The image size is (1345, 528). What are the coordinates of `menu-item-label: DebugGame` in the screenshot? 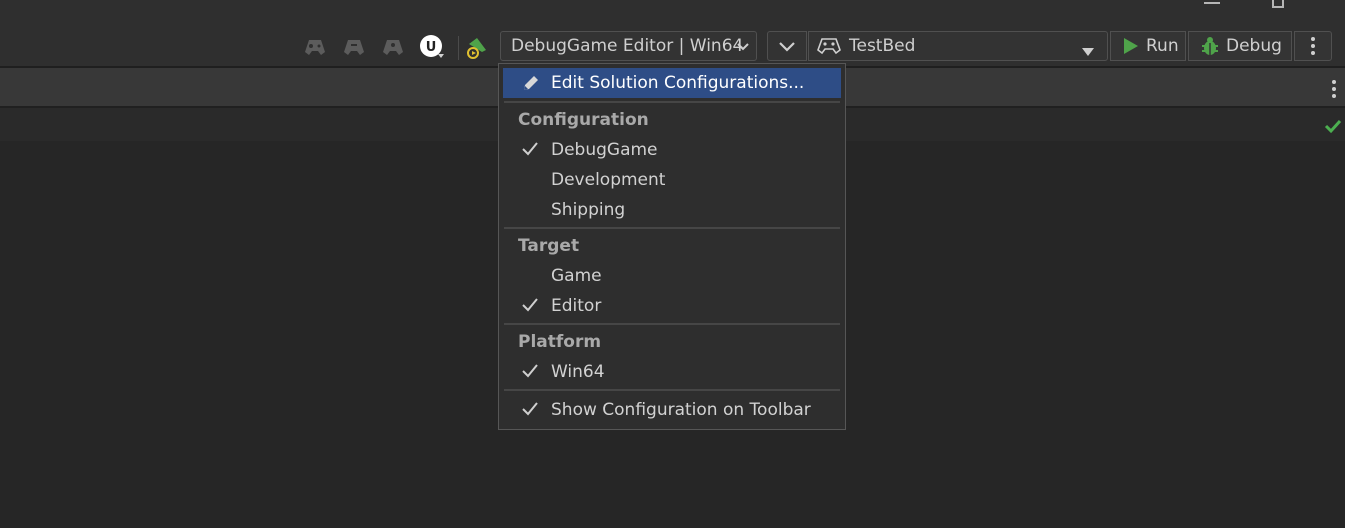 It's located at (604, 150).